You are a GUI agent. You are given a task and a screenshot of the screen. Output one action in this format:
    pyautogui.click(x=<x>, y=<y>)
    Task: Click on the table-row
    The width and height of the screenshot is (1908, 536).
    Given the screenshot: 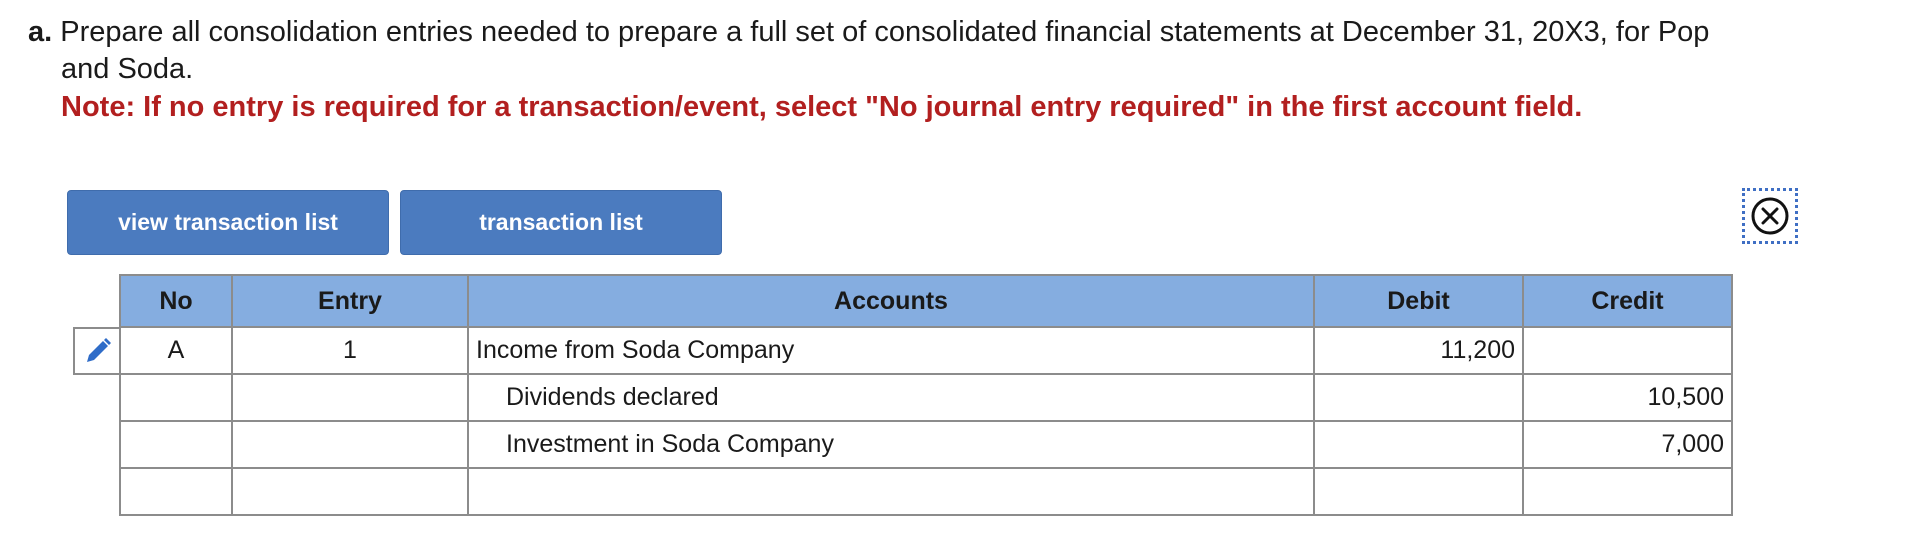 What is the action you would take?
    pyautogui.click(x=926, y=491)
    